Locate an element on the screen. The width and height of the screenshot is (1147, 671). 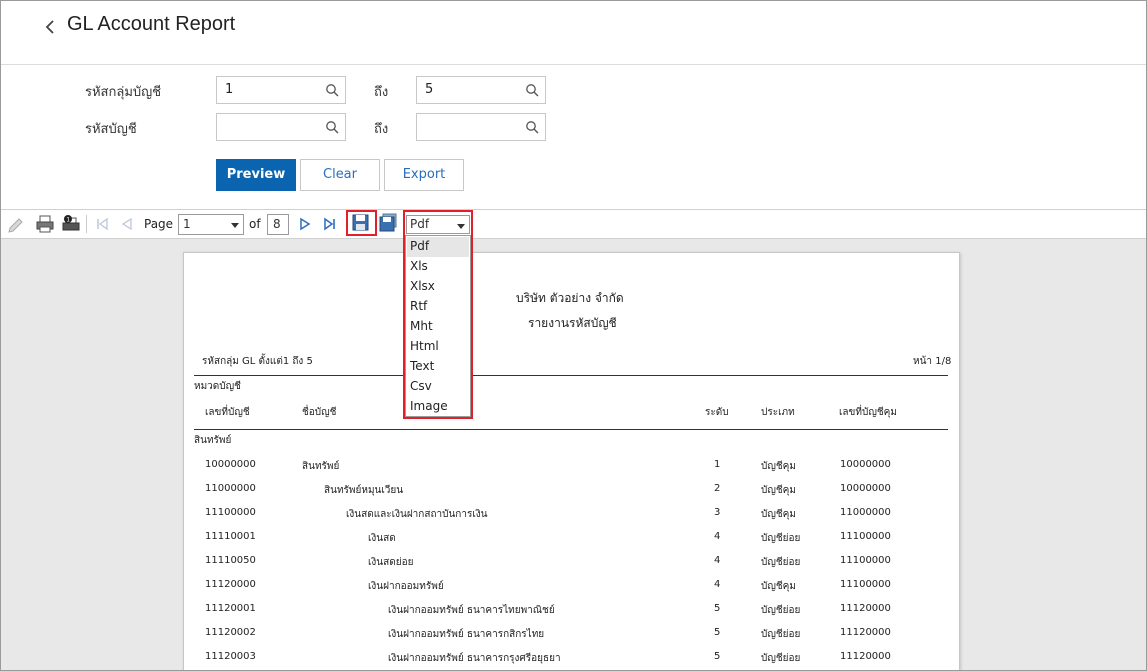
cell-account-name: เงินฝากออมทรัพย์ ธนาคารไทยพาณิชย์ is located at coordinates (471, 610).